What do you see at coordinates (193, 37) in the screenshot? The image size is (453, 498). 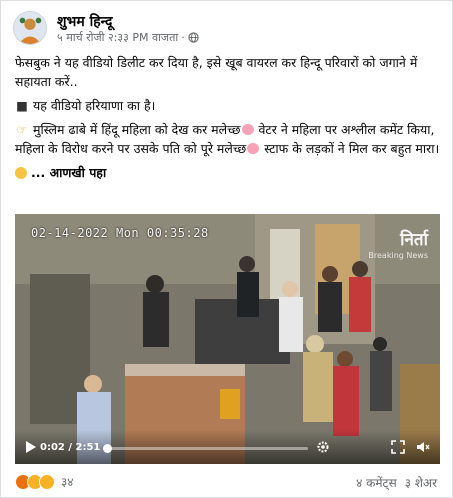 I see `globe-icon` at bounding box center [193, 37].